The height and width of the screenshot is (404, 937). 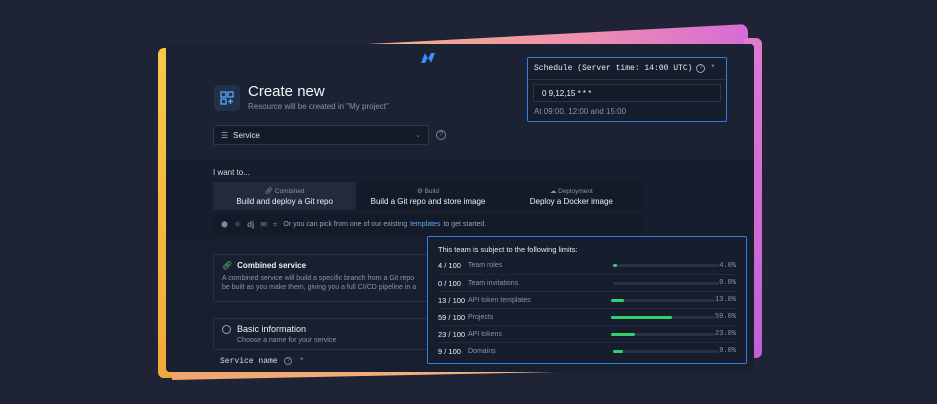 I want to click on mode-card-combined: 🔗︎ Combined Build and deploy a Git repo, so click(x=285, y=196).